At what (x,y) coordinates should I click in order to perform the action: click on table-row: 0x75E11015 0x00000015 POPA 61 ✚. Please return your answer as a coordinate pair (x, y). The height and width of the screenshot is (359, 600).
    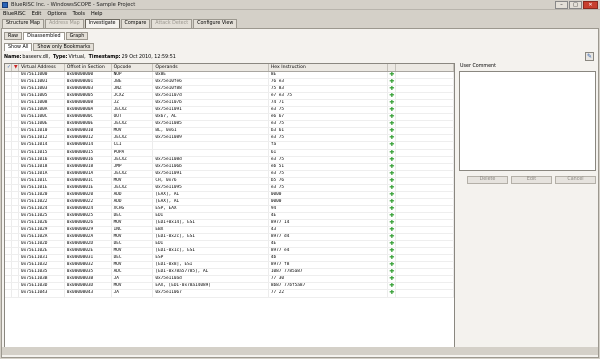
    Looking at the image, I should click on (229, 153).